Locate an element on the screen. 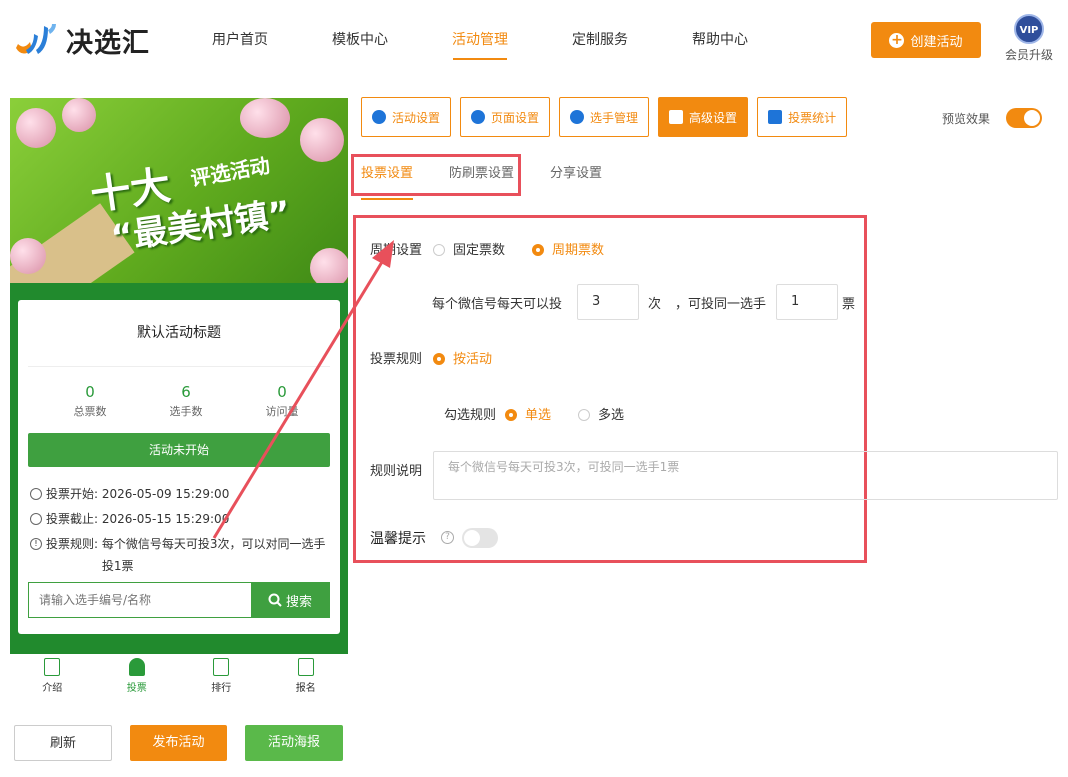  radio-fixed-votes: 固定票数 is located at coordinates (469, 248).